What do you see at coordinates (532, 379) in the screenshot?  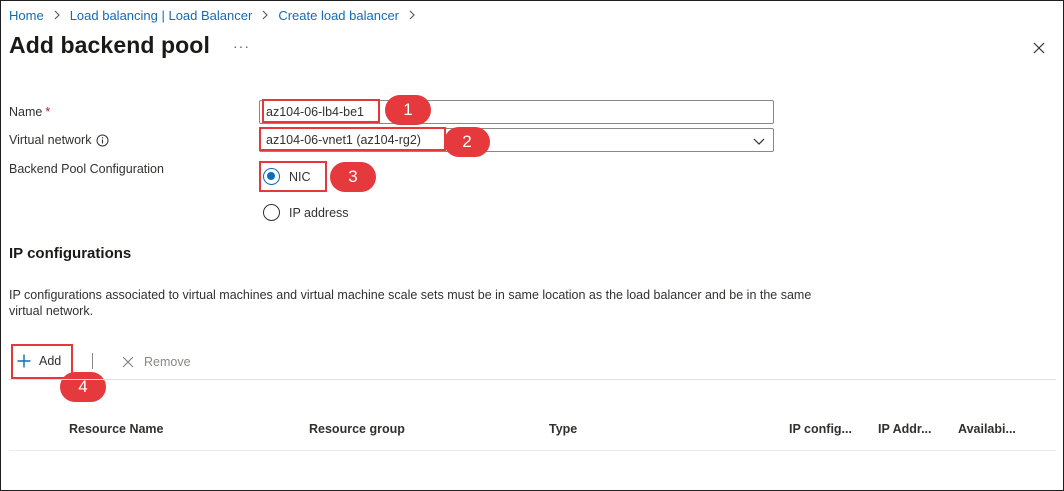 I see `toolbar-divider-line` at bounding box center [532, 379].